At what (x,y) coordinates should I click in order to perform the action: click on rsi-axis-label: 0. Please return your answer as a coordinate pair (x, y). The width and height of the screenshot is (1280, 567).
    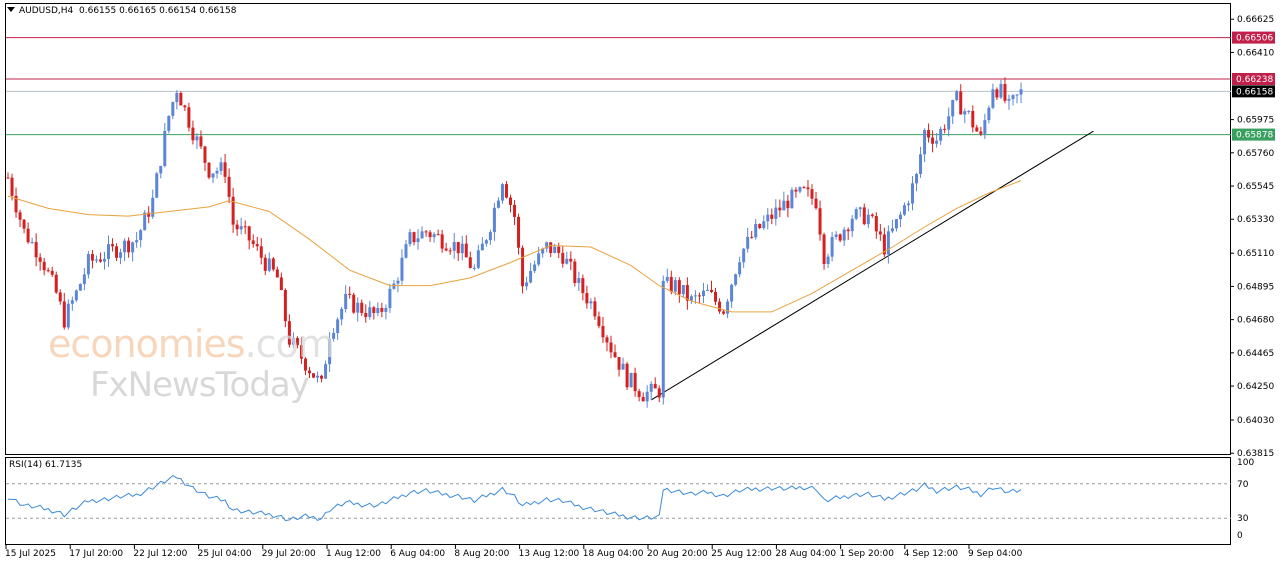
    Looking at the image, I should click on (1240, 536).